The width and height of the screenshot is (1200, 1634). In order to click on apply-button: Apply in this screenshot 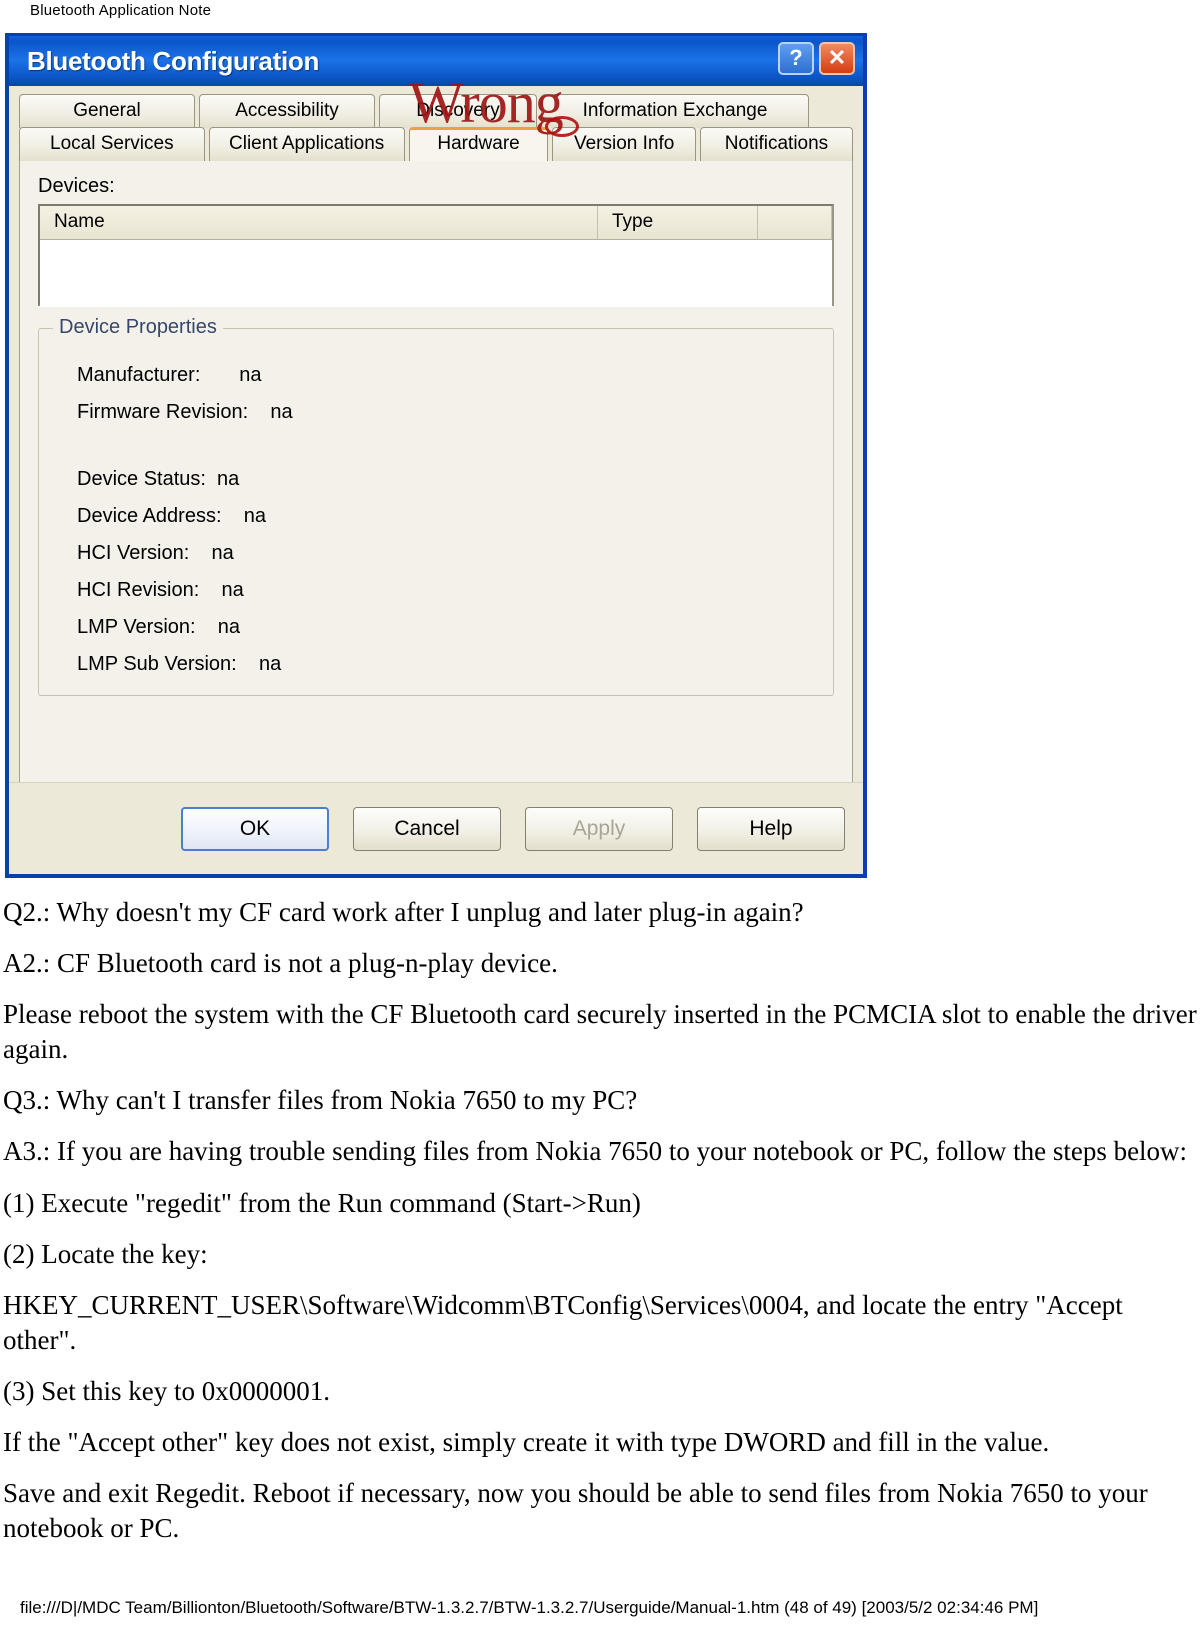, I will do `click(599, 828)`.